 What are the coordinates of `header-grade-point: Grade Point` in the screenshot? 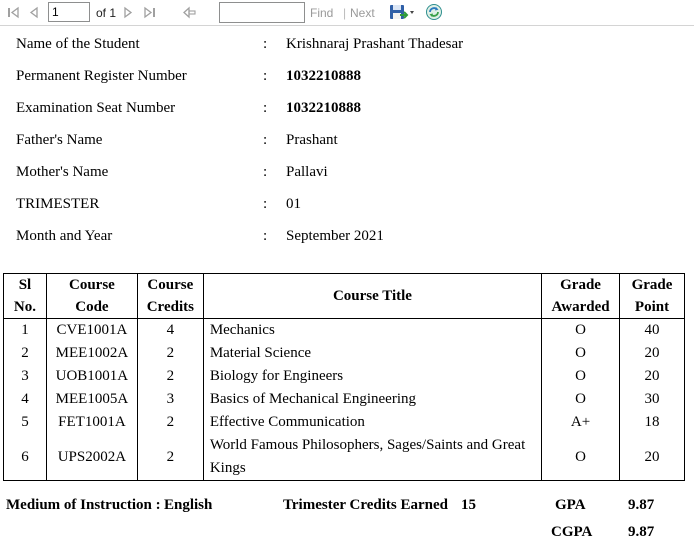 It's located at (652, 296).